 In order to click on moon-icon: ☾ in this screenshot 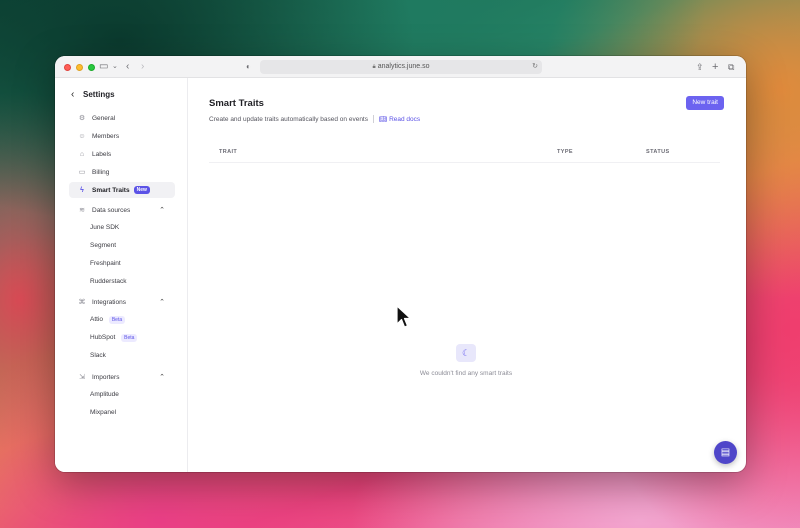, I will do `click(466, 353)`.